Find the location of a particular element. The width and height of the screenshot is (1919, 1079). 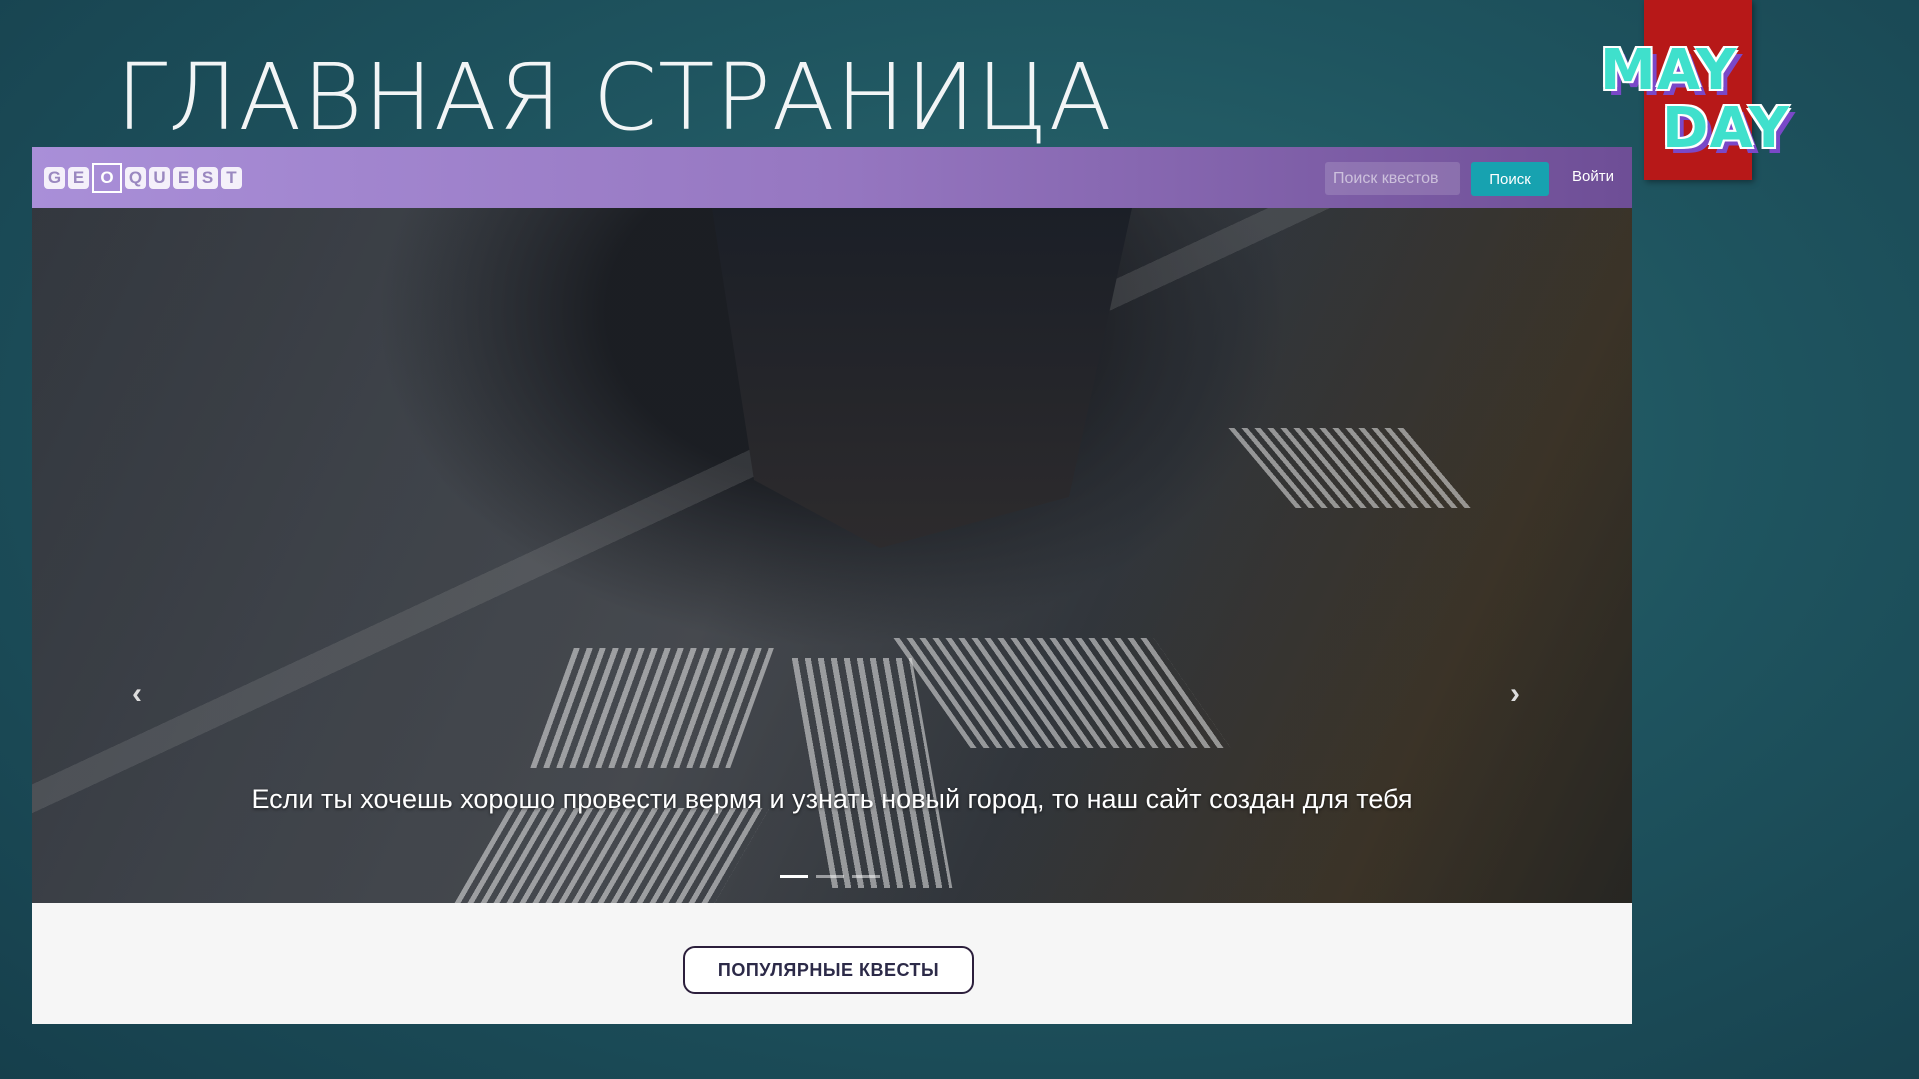

geoquest-logo: G E O Q U E S T is located at coordinates (143, 178).